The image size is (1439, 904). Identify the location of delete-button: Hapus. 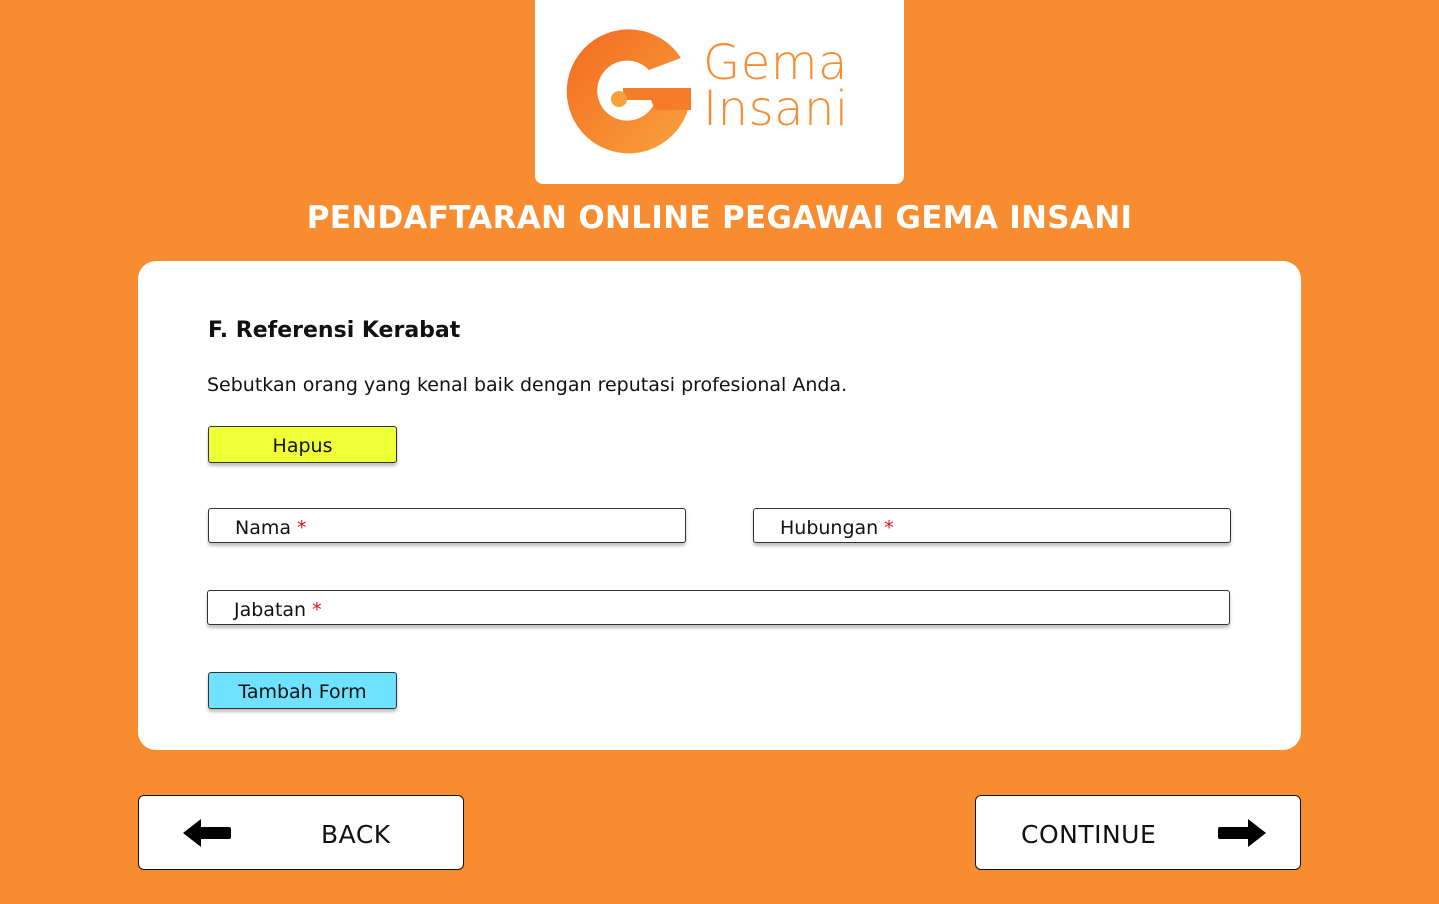
(302, 444).